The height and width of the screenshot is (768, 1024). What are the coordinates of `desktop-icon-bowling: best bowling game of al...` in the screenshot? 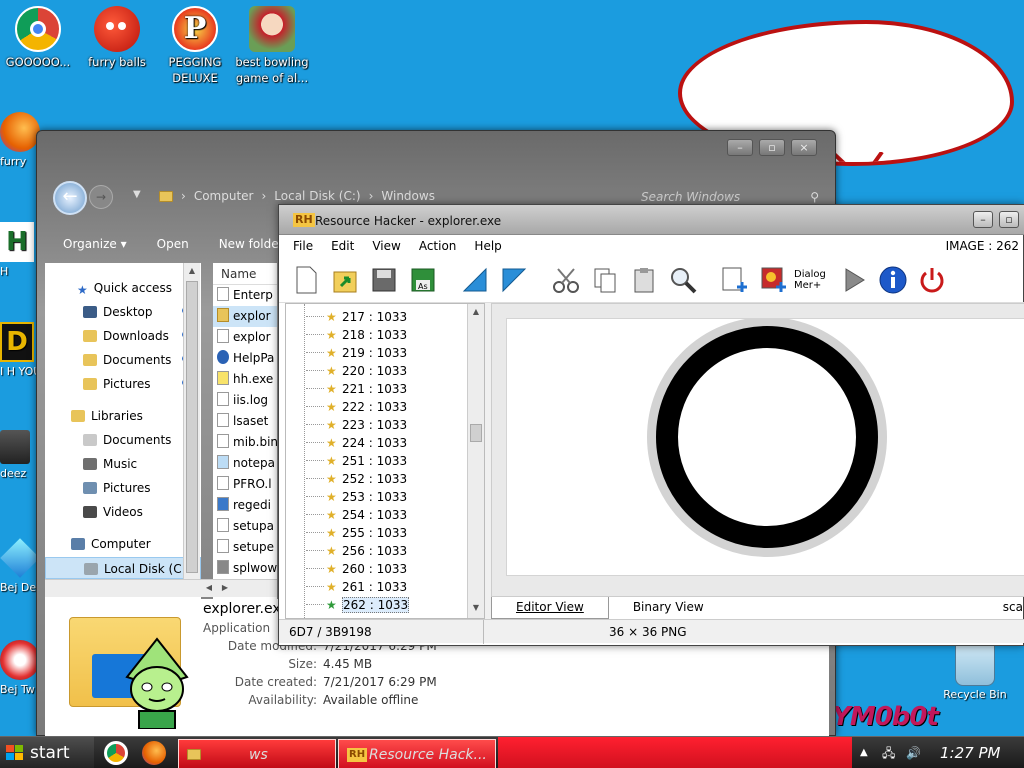 It's located at (272, 46).